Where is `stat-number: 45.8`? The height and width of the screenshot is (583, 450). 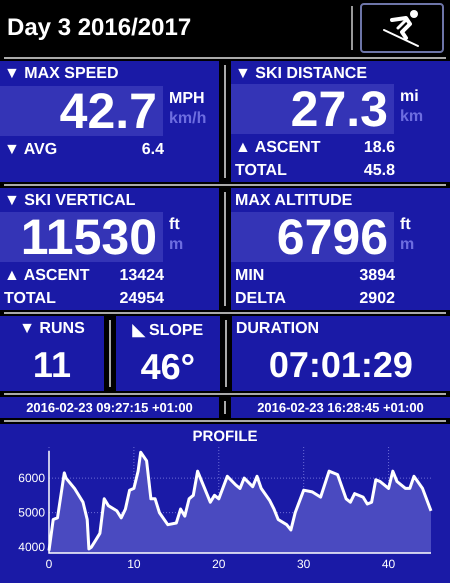 stat-number: 45.8 is located at coordinates (378, 171).